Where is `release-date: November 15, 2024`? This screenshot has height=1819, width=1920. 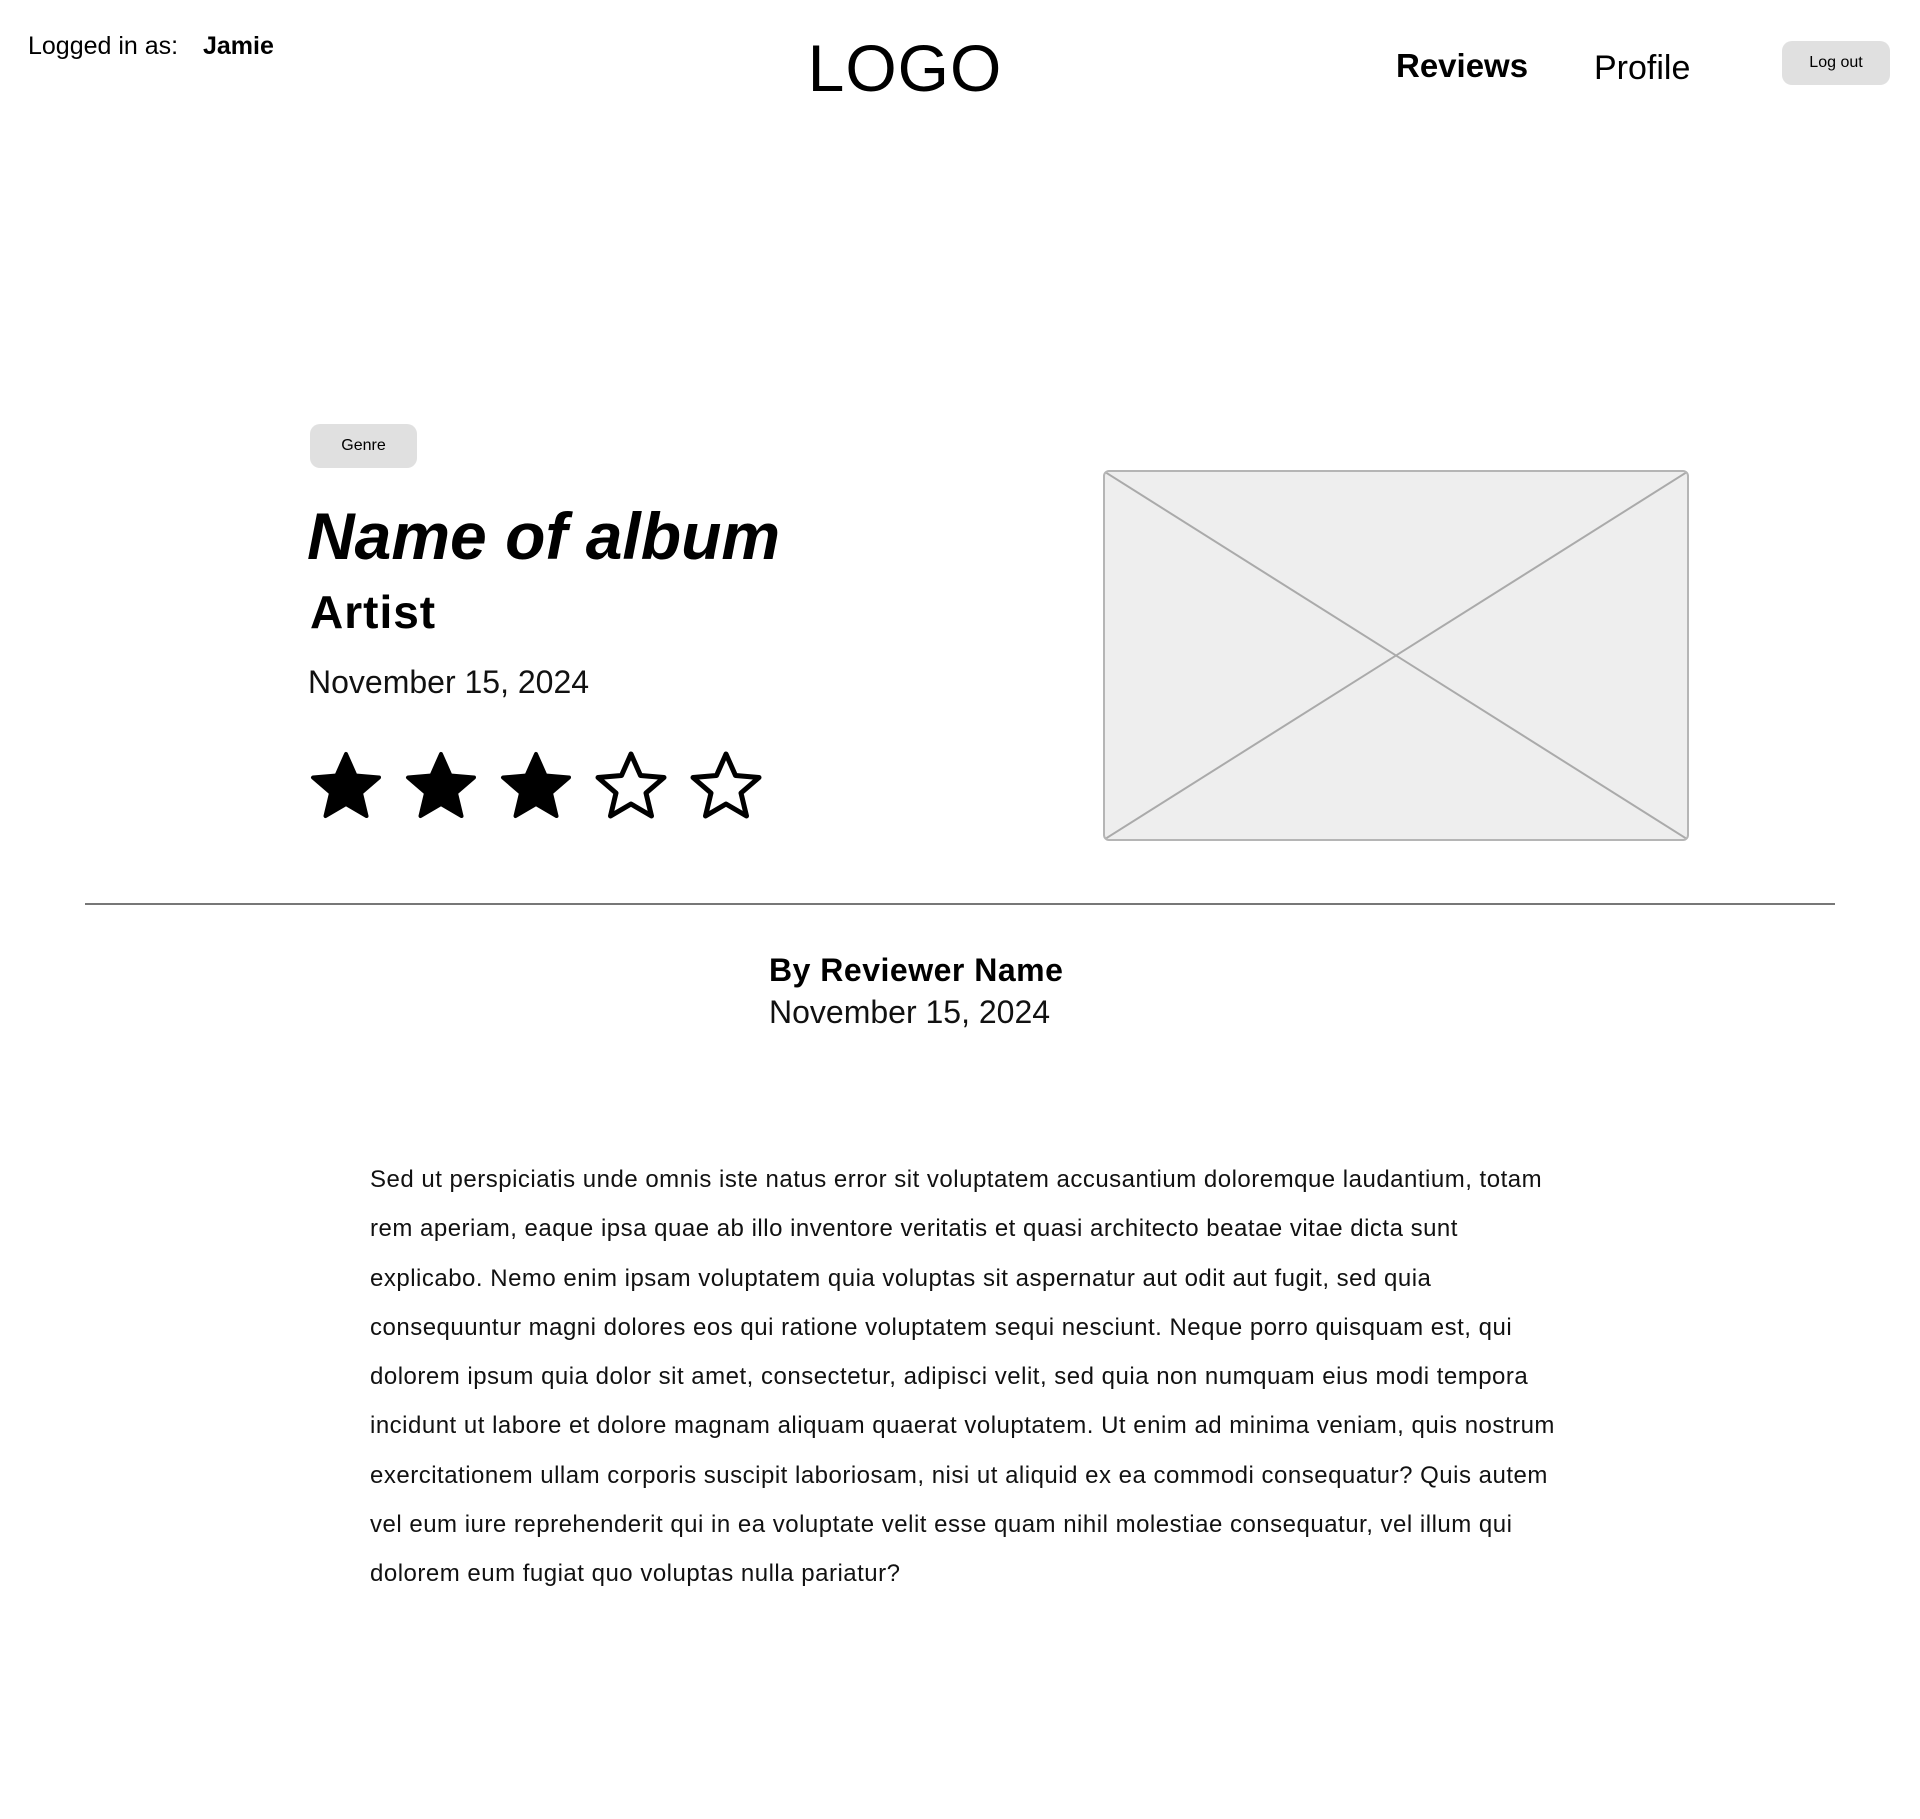 release-date: November 15, 2024 is located at coordinates (449, 682).